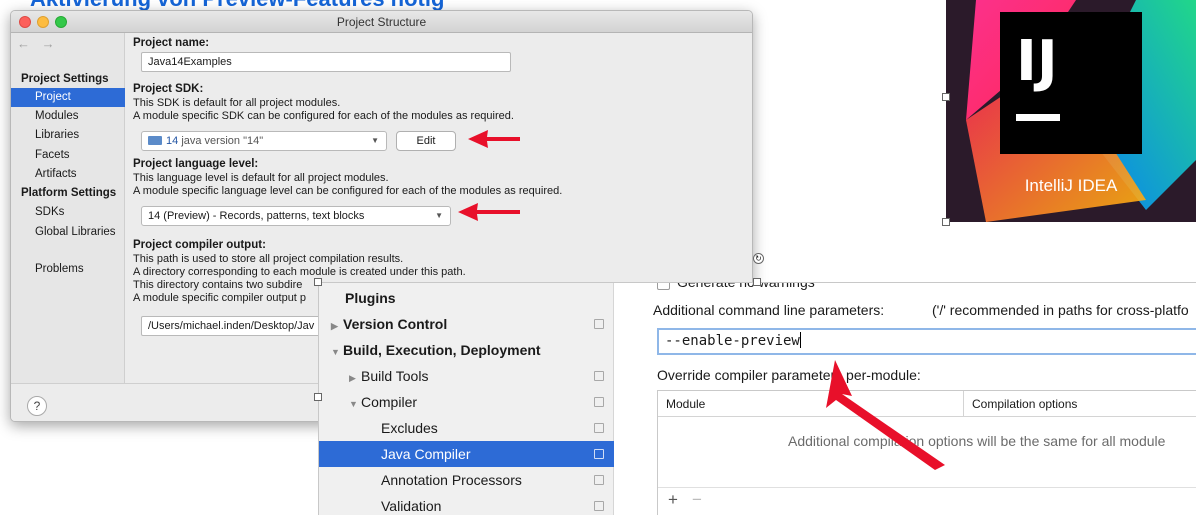 The width and height of the screenshot is (1196, 515). I want to click on tree-item-excludes: Excludes, so click(466, 428).